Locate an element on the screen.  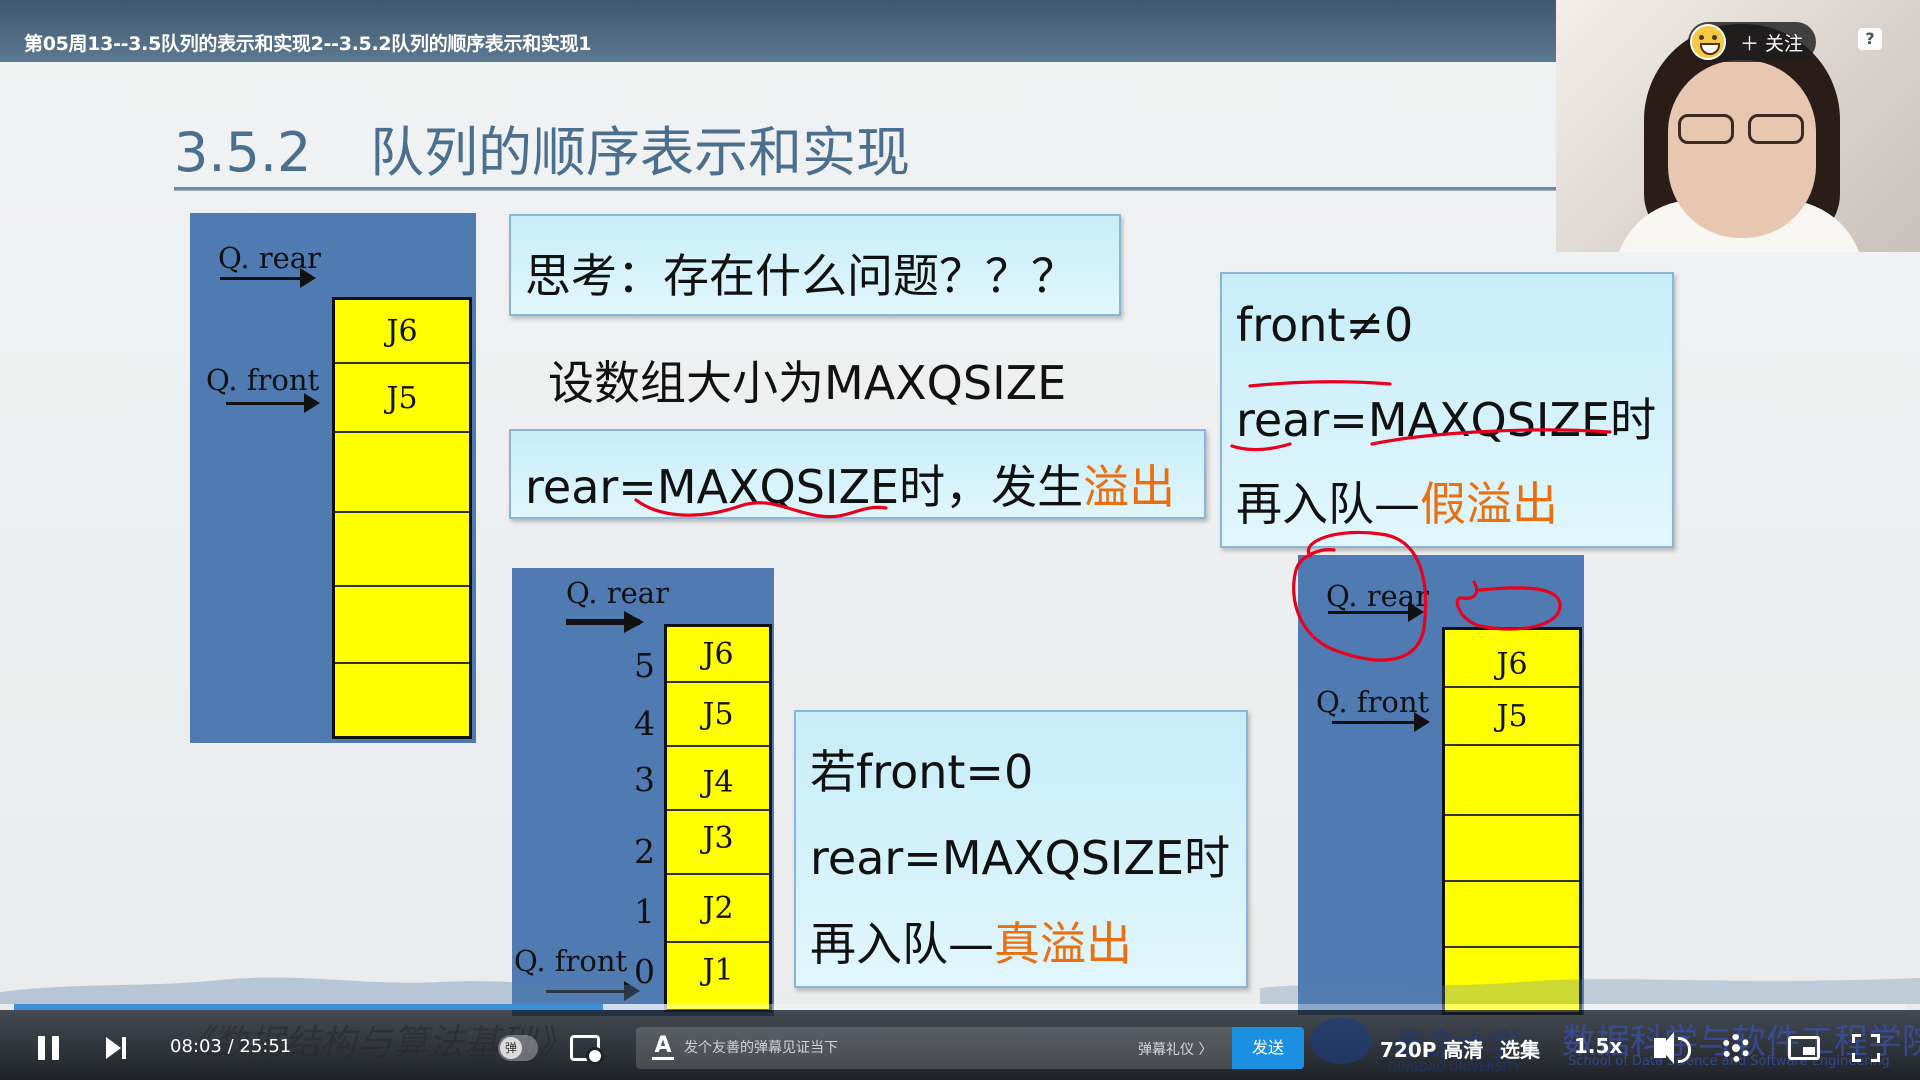
heading-divider is located at coordinates (865, 189).